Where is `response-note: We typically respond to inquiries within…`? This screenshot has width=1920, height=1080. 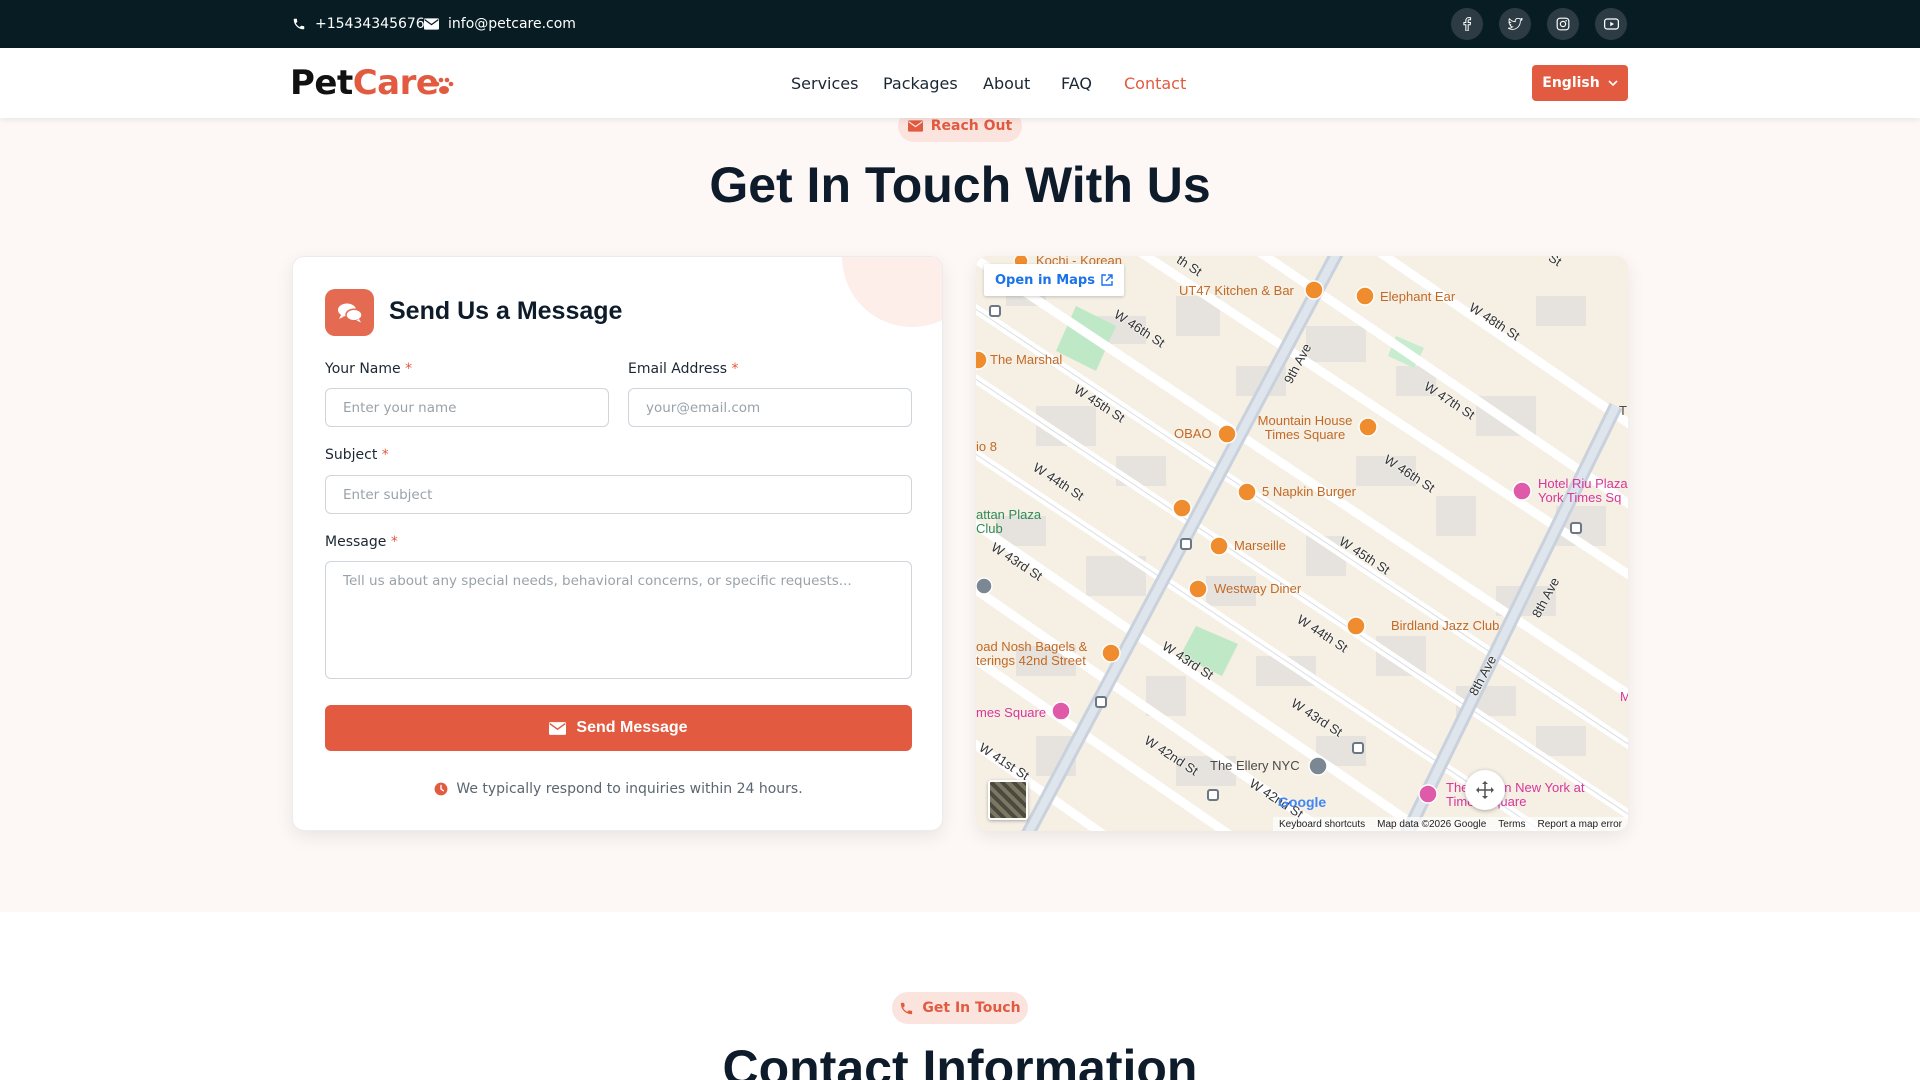 response-note: We typically respond to inquiries within… is located at coordinates (617, 789).